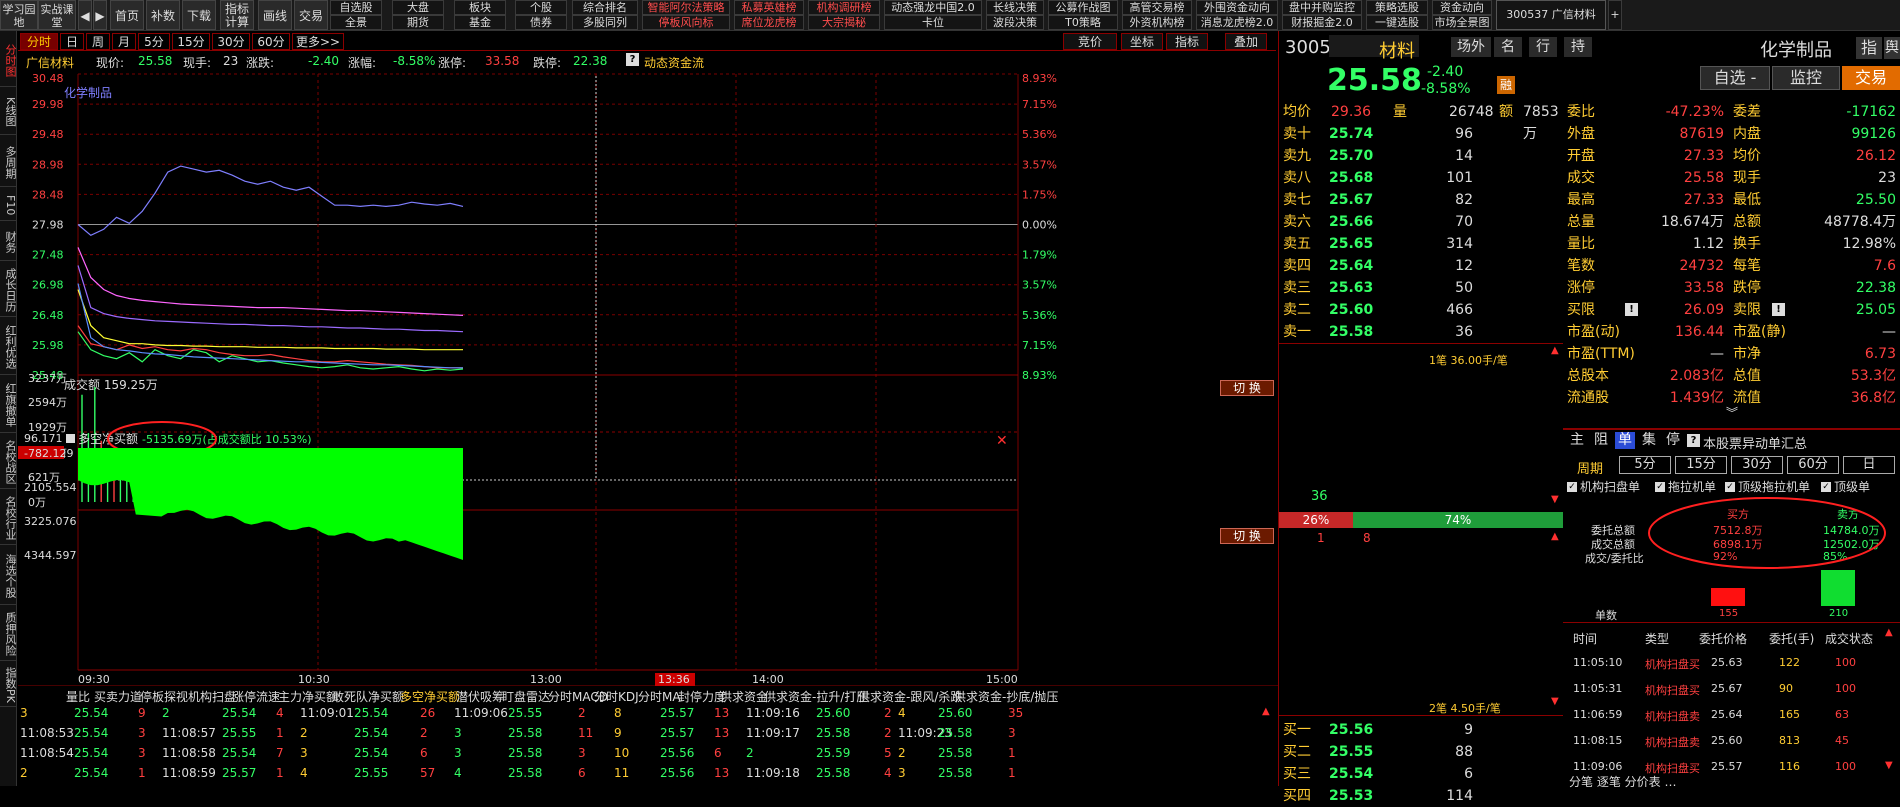 The image size is (1900, 807). Describe the element at coordinates (78, 696) in the screenshot. I see `monitor-column-header: 量比` at that location.